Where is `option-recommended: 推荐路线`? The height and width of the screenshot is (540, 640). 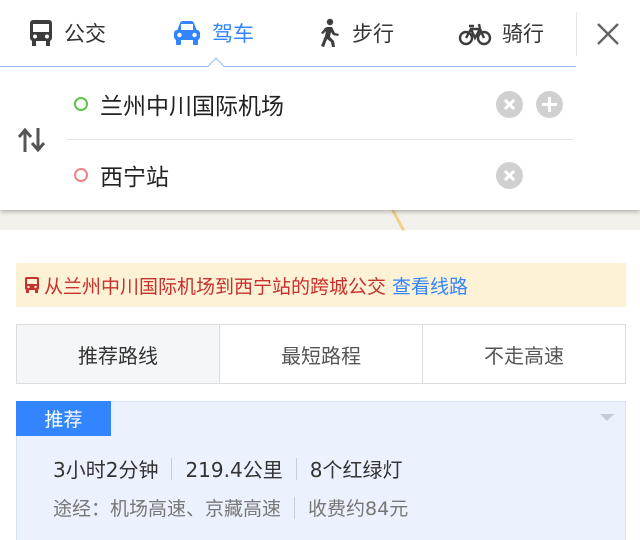
option-recommended: 推荐路线 is located at coordinates (118, 354).